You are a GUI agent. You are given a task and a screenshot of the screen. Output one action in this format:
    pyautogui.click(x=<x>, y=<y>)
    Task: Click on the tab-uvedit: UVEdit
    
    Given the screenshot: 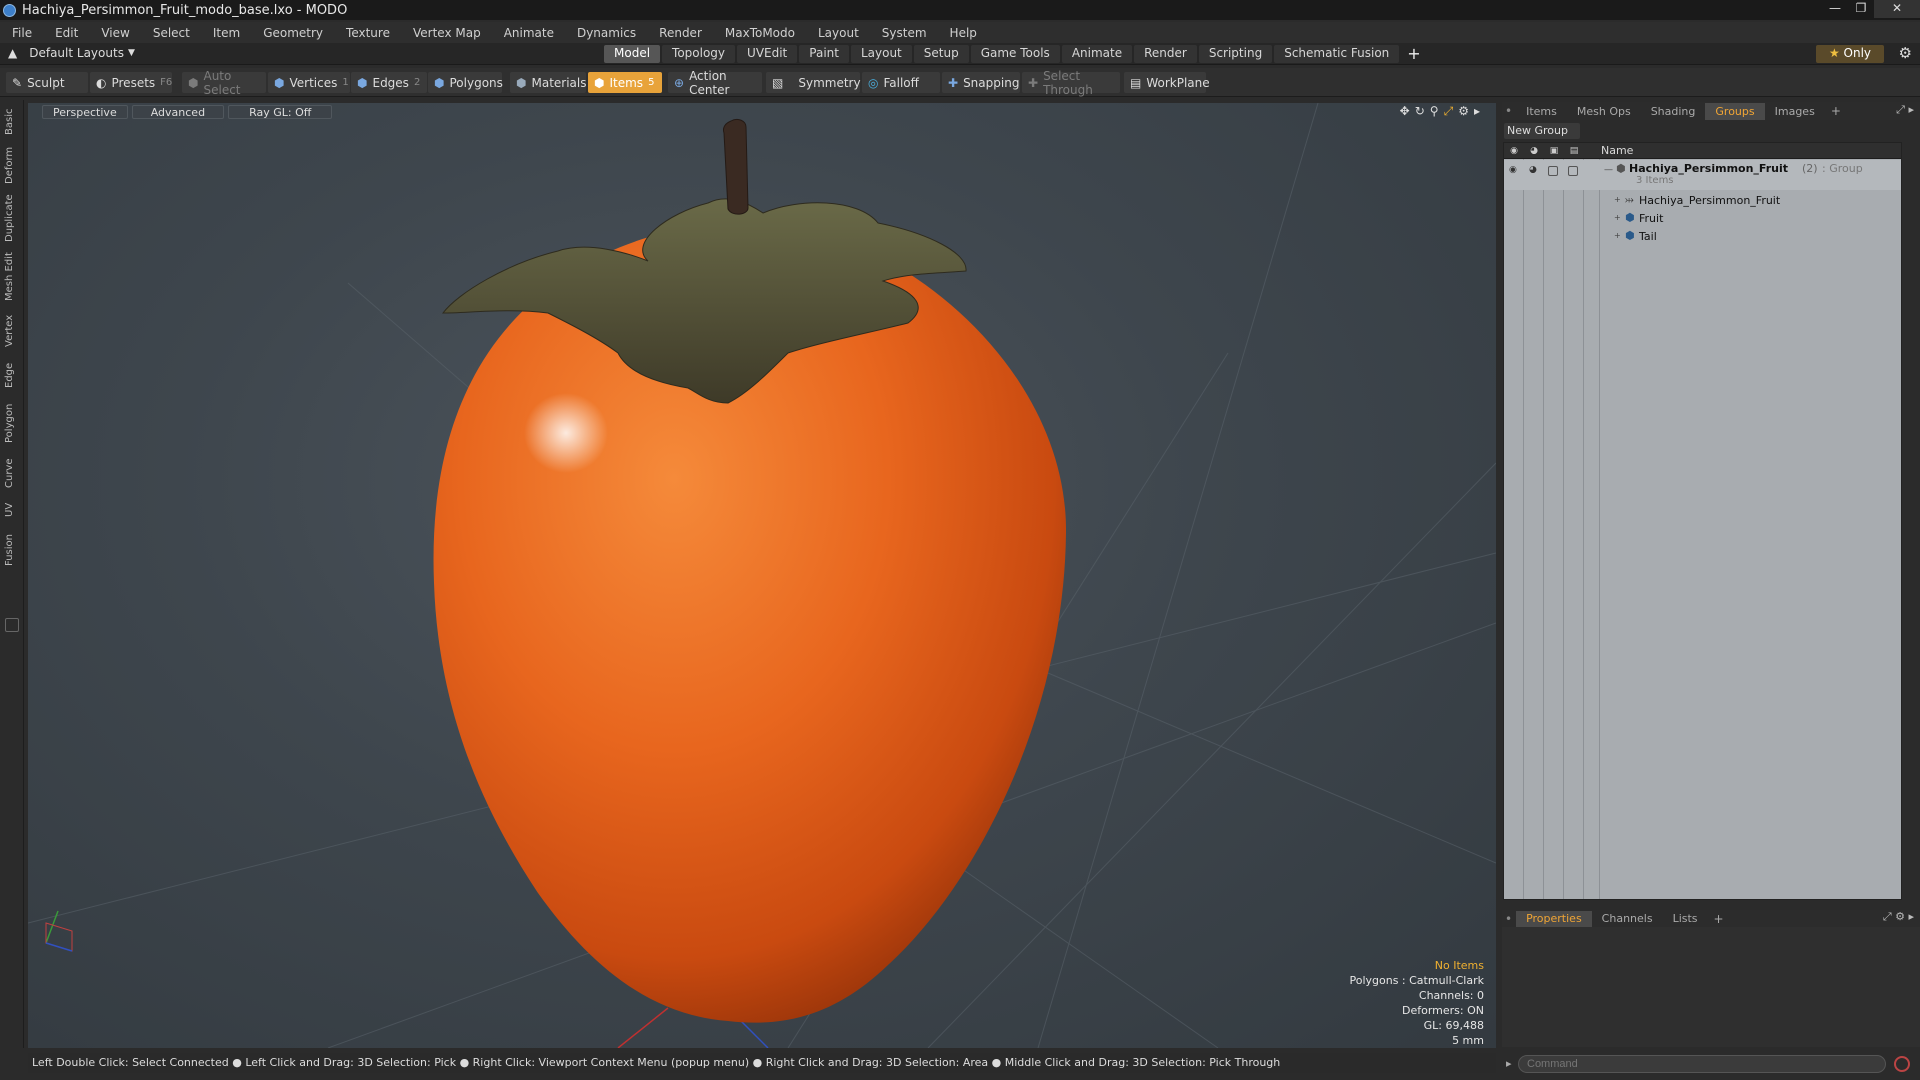 What is the action you would take?
    pyautogui.click(x=767, y=54)
    